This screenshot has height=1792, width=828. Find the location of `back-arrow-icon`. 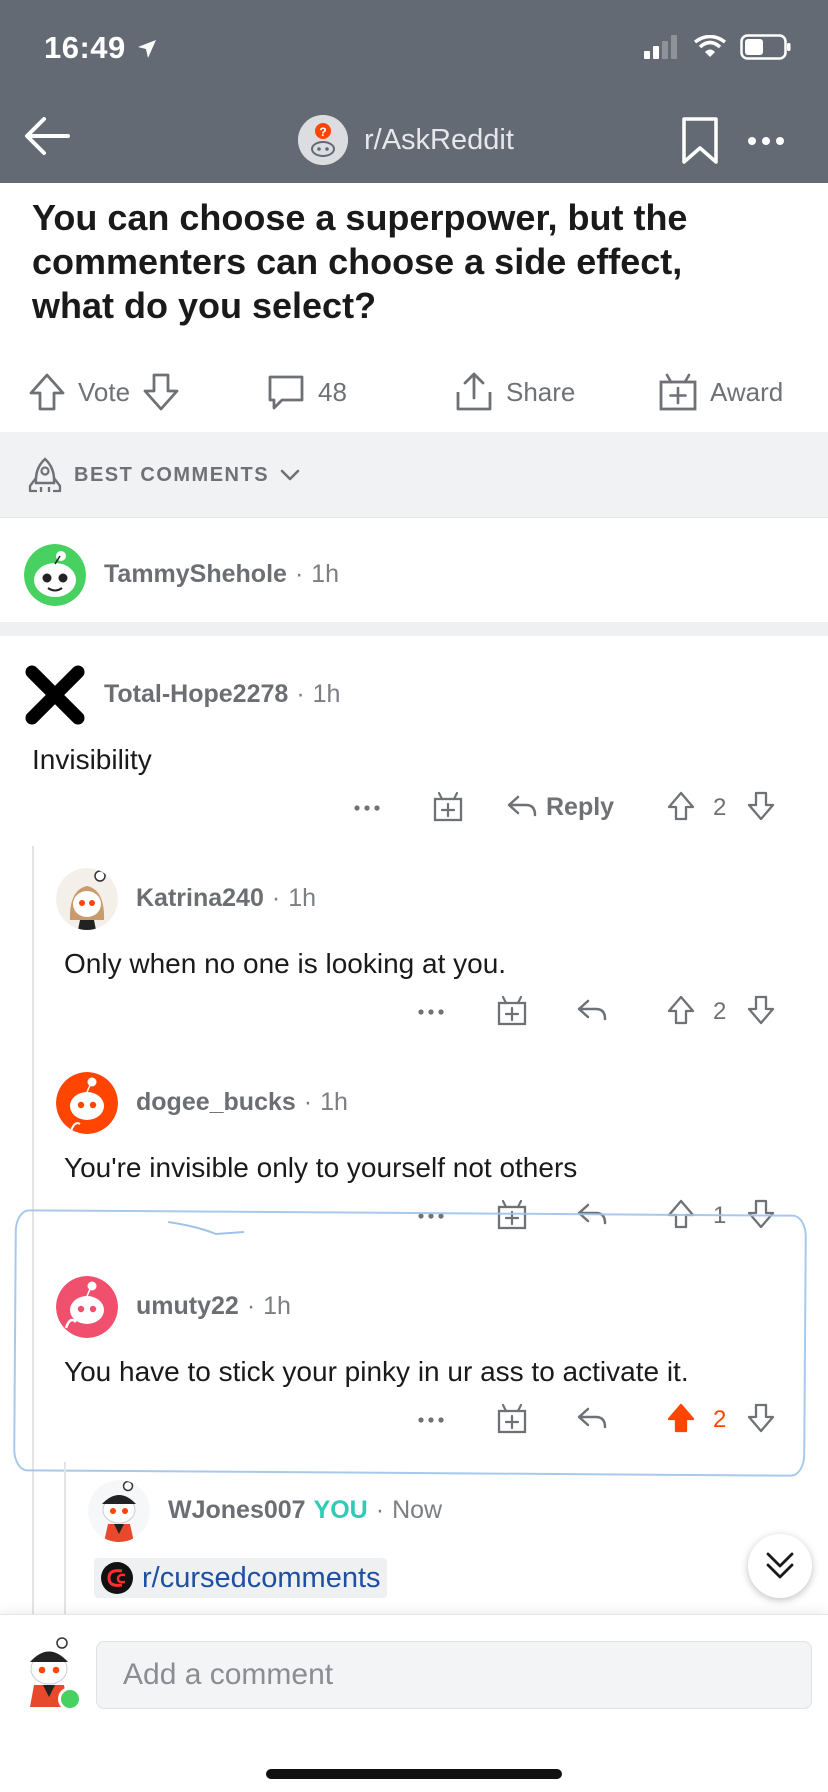

back-arrow-icon is located at coordinates (48, 136).